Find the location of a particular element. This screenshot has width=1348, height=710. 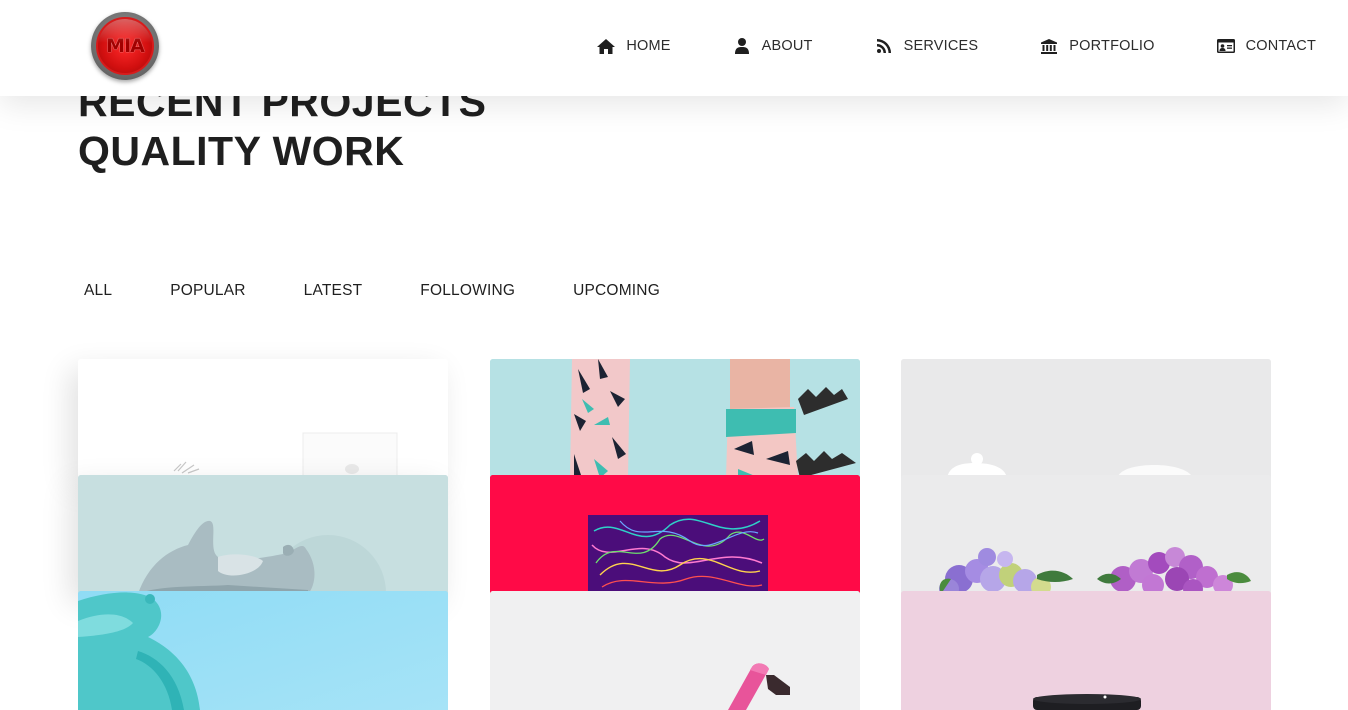

site-logo: MIA is located at coordinates (125, 46).